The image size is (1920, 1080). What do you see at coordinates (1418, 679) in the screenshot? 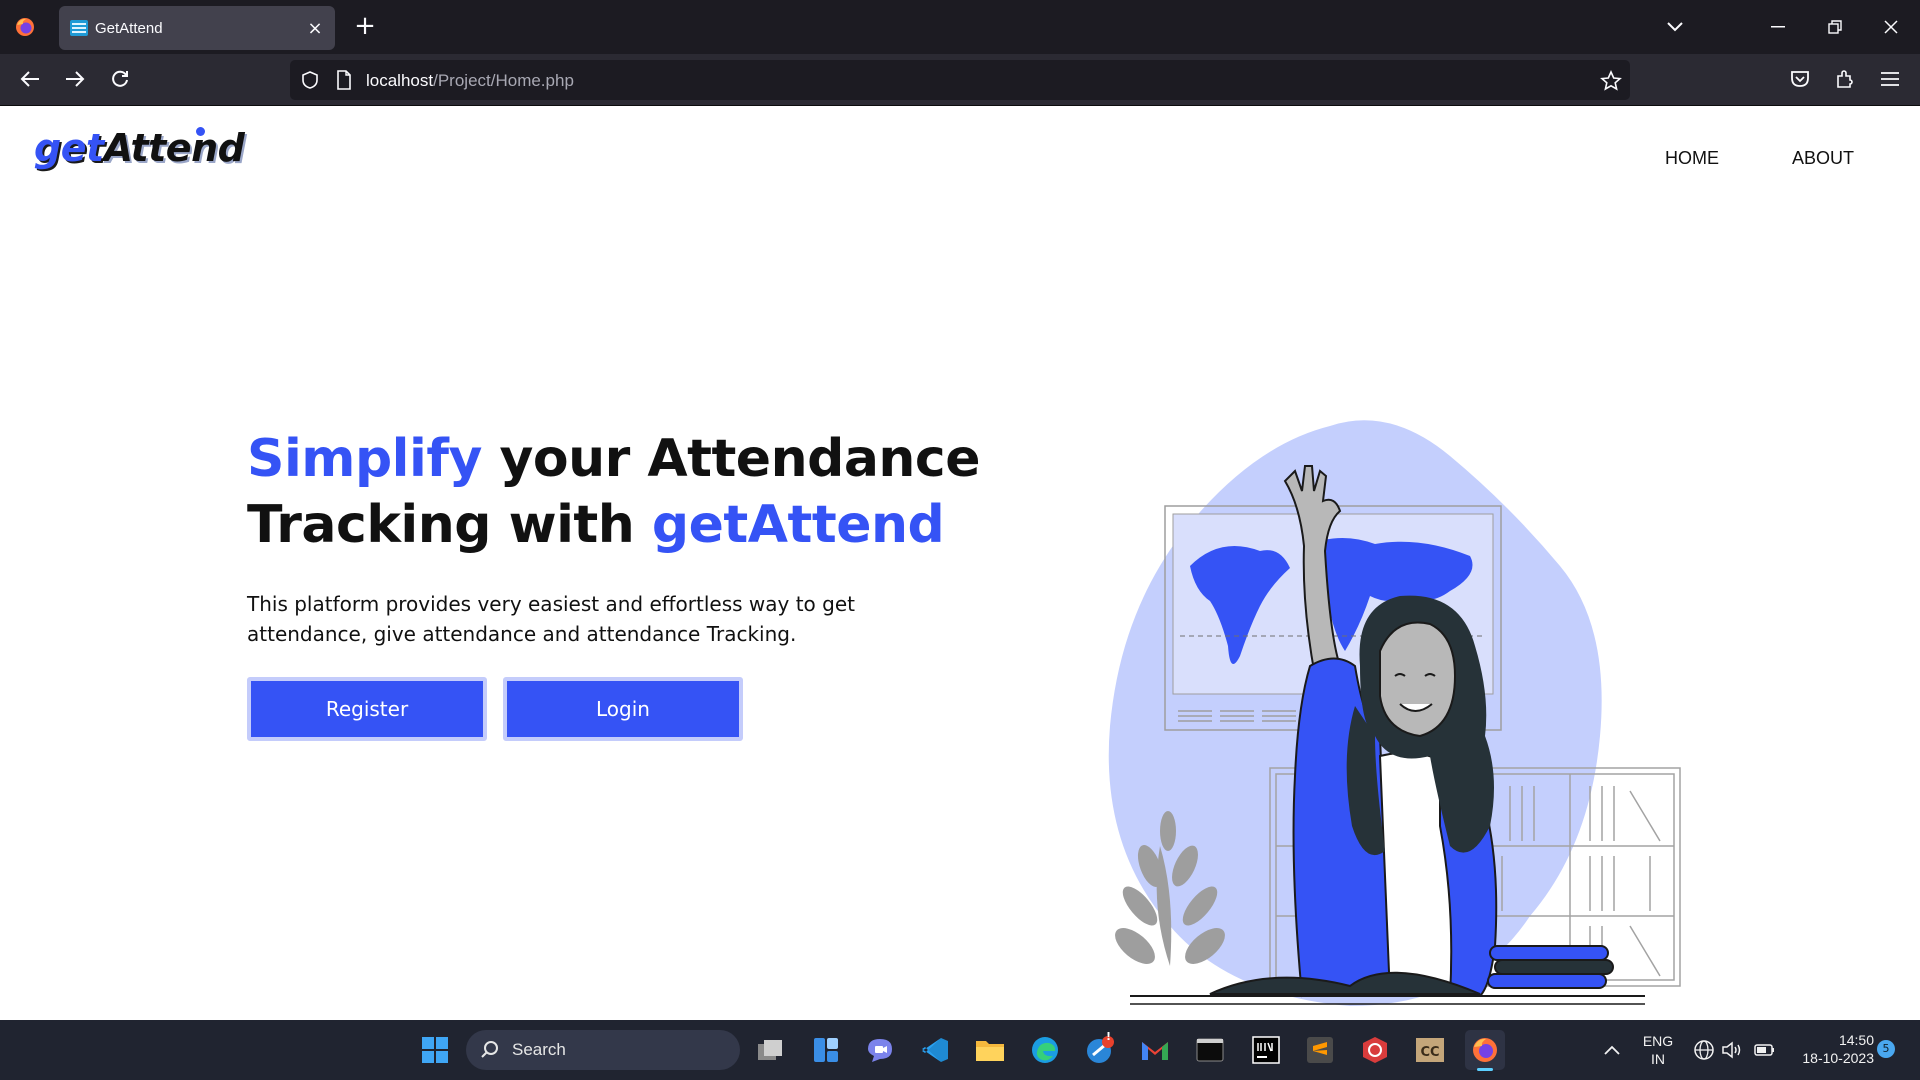
I see `face` at bounding box center [1418, 679].